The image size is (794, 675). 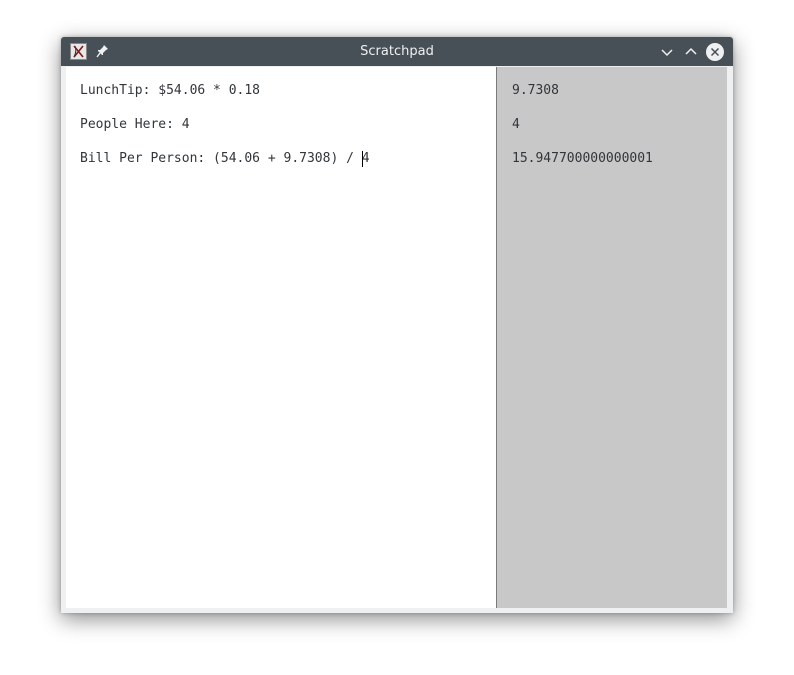 I want to click on result-value: 15.947700000000001, so click(x=582, y=158).